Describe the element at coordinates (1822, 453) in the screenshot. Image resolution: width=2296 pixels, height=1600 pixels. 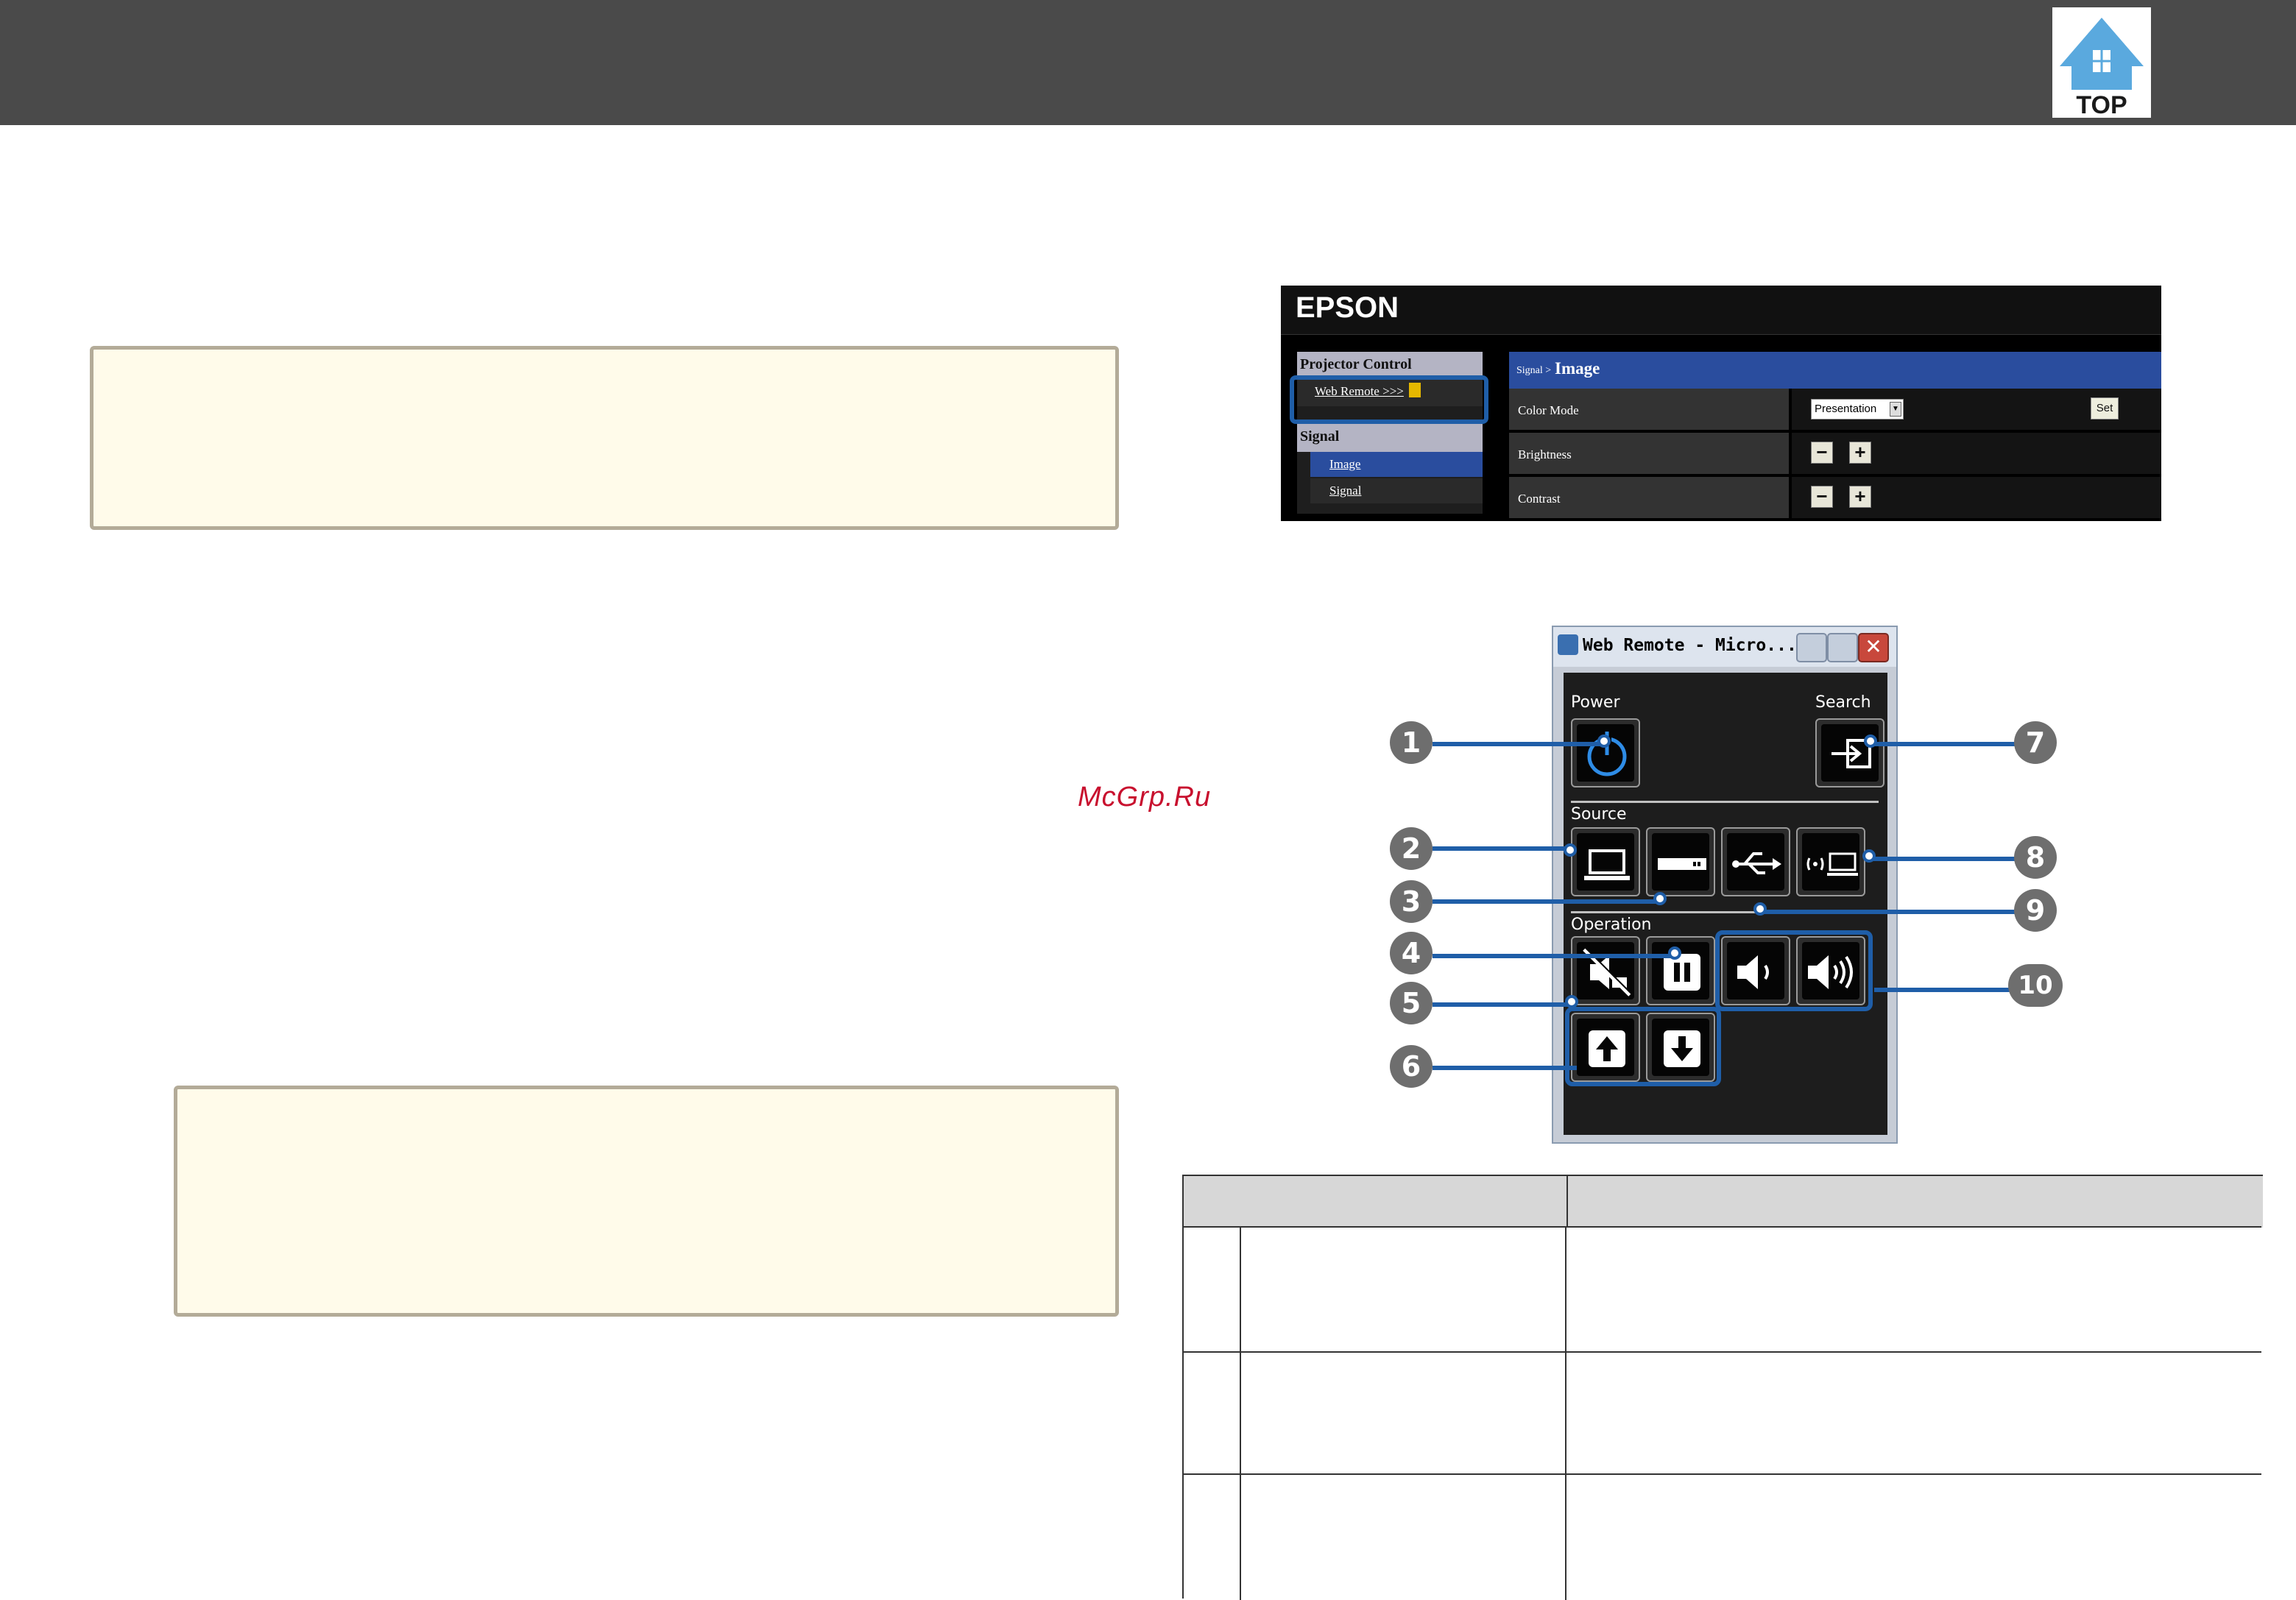
I see `brightness-minus-button: −` at that location.